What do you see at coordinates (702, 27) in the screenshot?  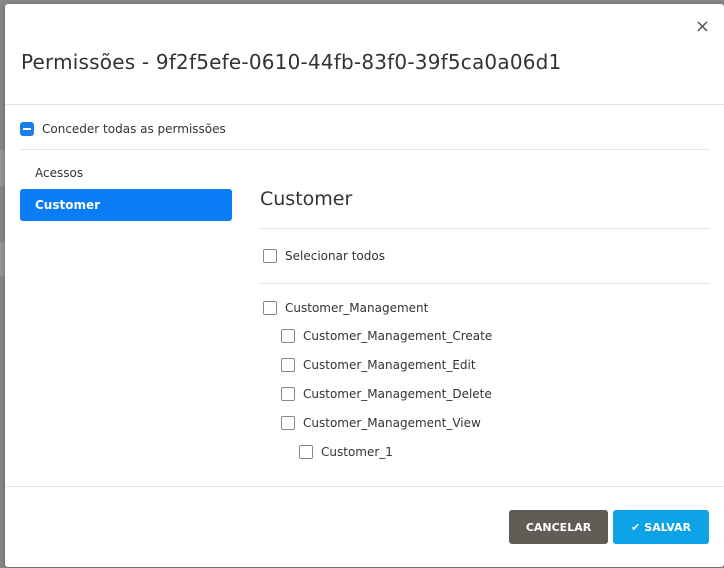 I see `close-button: ×` at bounding box center [702, 27].